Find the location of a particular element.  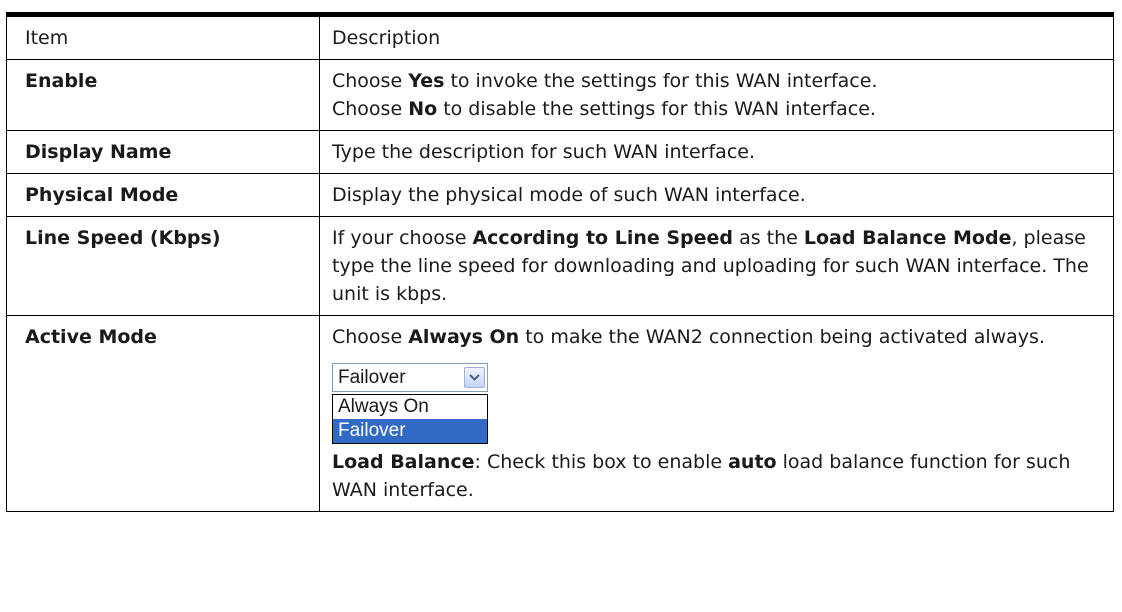

row-item-physical-mode: Physical Mode is located at coordinates (163, 195).